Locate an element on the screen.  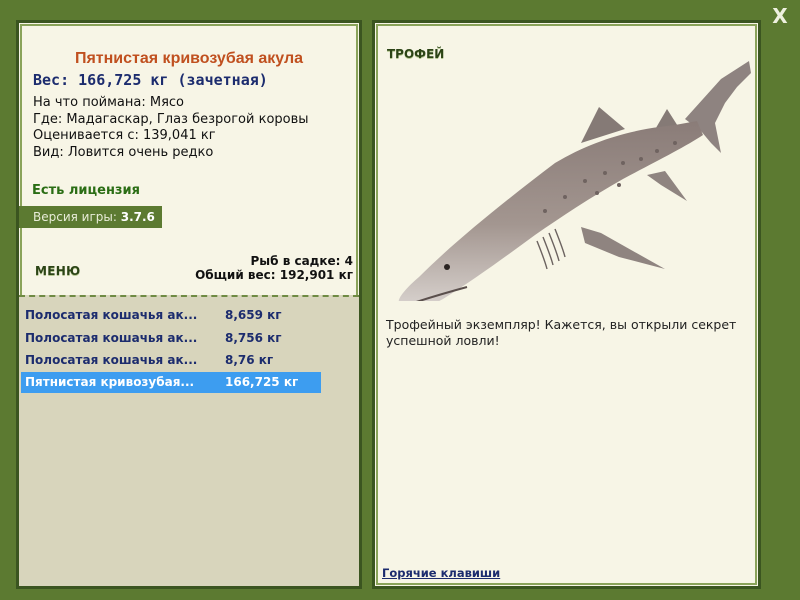
version-label: Версия игры: is located at coordinates (77, 217).